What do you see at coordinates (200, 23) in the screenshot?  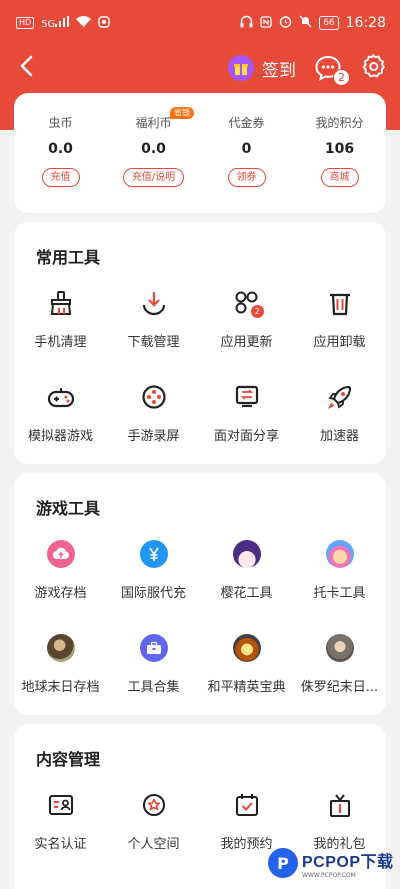 I see `status-bar: HD 5G 66 16:28` at bounding box center [200, 23].